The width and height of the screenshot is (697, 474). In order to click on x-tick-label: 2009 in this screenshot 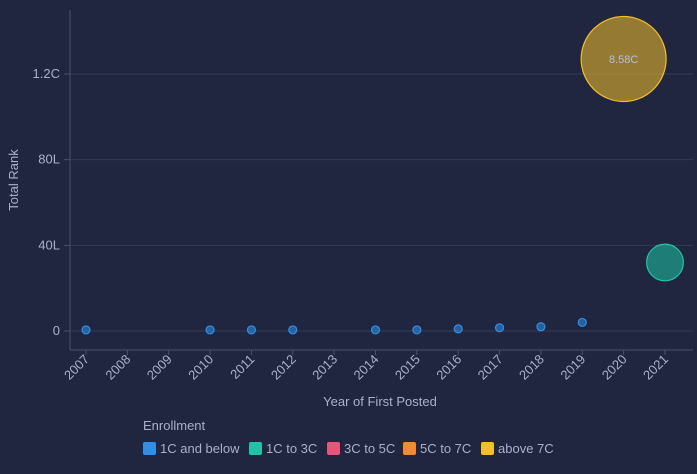, I will do `click(159, 367)`.